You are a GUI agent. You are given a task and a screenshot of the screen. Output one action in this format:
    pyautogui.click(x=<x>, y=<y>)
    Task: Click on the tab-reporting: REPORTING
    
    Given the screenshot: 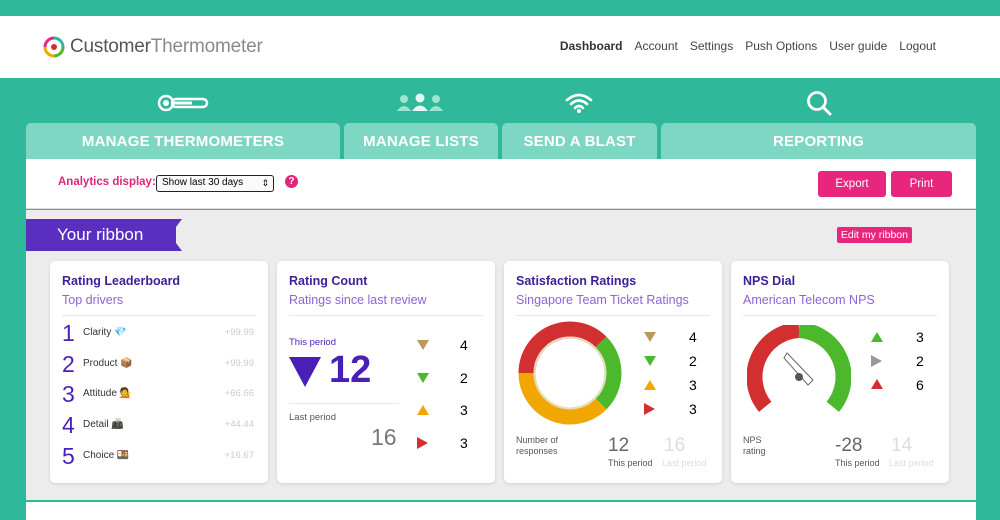 What is the action you would take?
    pyautogui.click(x=818, y=141)
    